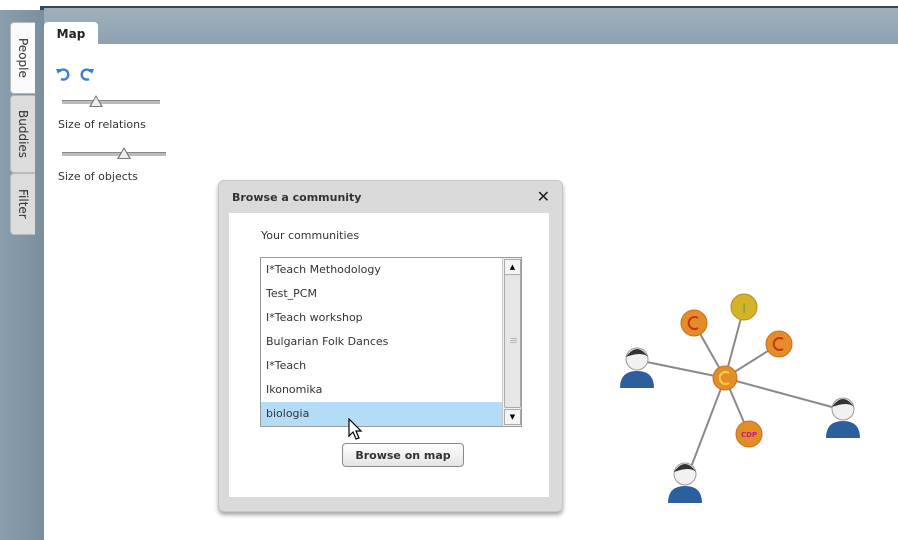 This screenshot has width=898, height=540. Describe the element at coordinates (725, 378) in the screenshot. I see `community-node-center` at that location.